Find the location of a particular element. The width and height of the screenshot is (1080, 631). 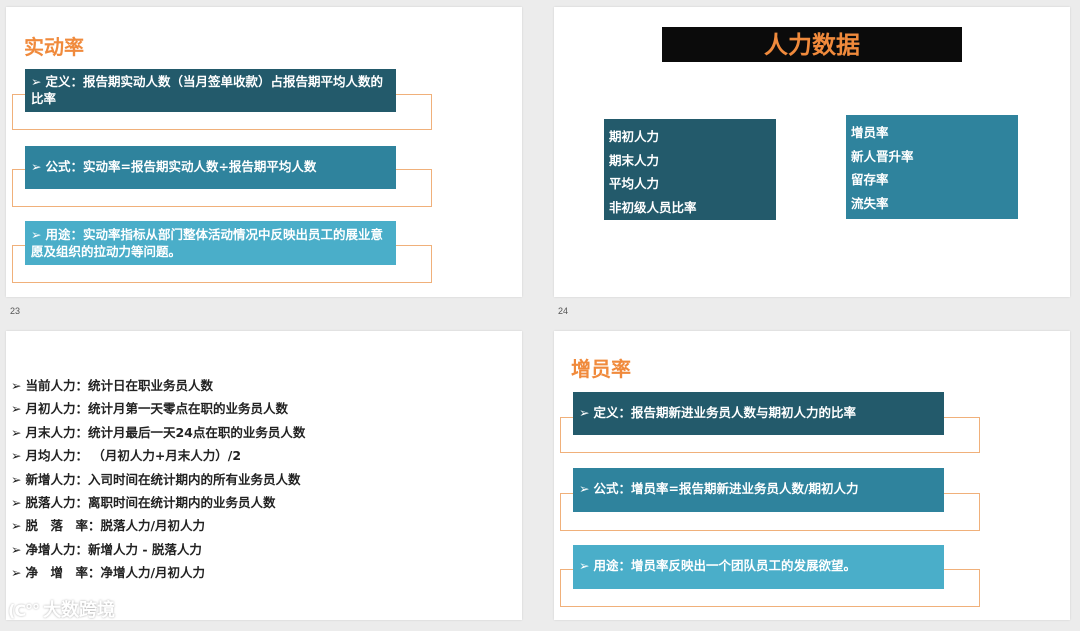

formula-text: 公式：增员率=报告期新进业务员人数/期初人力 is located at coordinates (726, 488).